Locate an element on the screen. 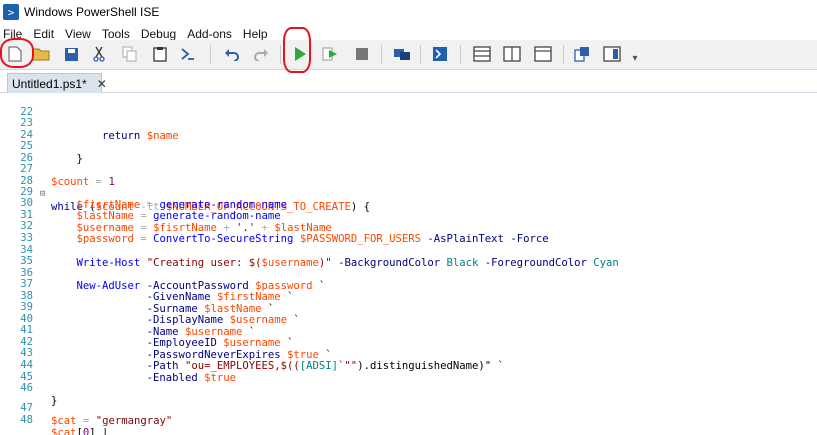  menu-debug: Debug is located at coordinates (158, 34).